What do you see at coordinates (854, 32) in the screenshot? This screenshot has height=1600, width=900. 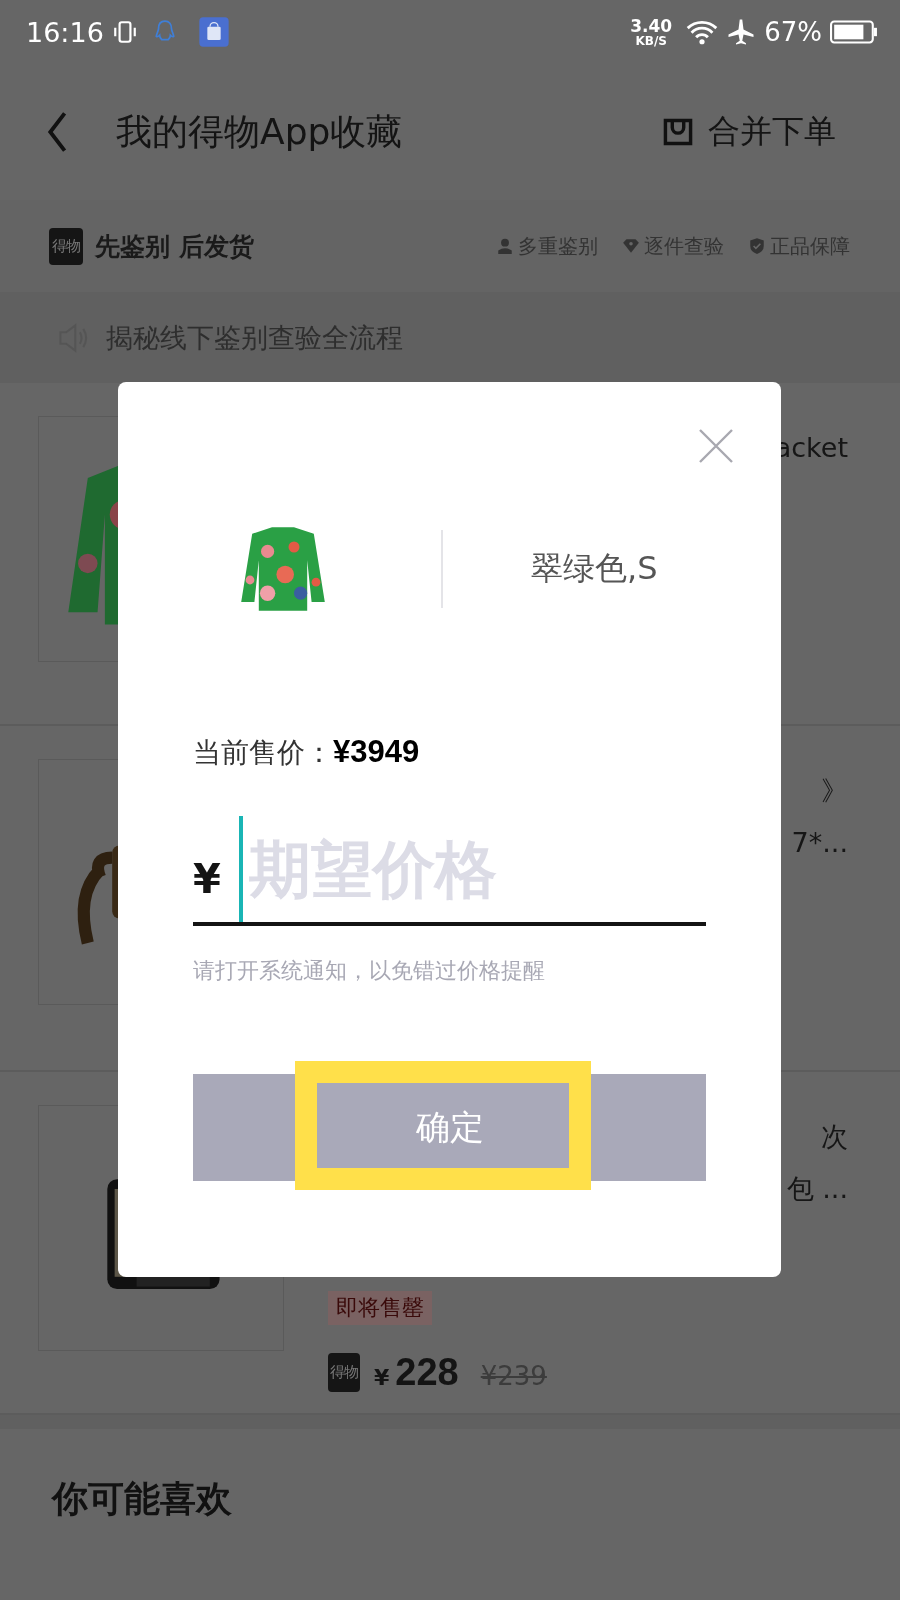 I see `battery-icon` at bounding box center [854, 32].